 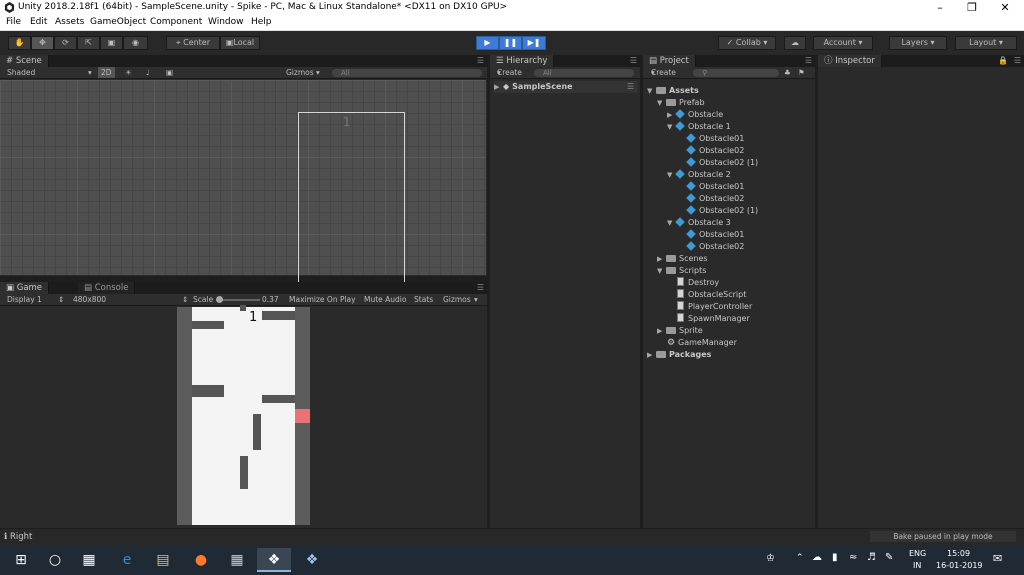 What do you see at coordinates (457, 299) in the screenshot?
I see `game-gizmos-dropdown: Gizmos` at bounding box center [457, 299].